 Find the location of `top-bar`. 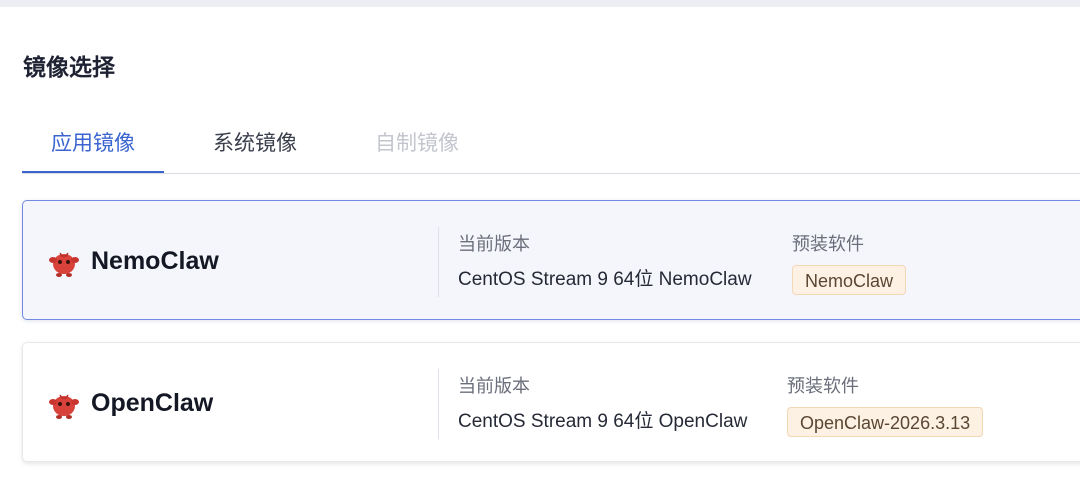

top-bar is located at coordinates (540, 3).